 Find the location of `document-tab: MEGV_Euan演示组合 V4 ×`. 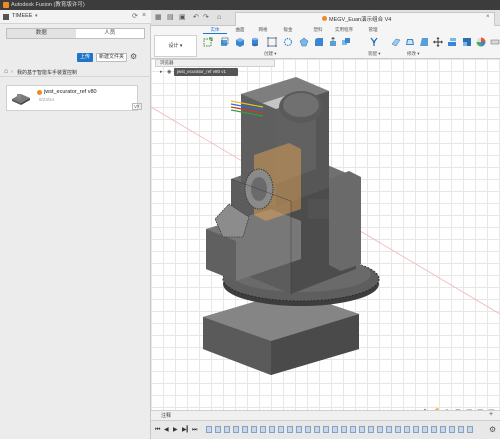

document-tab: MEGV_Euan演示组合 V4 × is located at coordinates (365, 19).